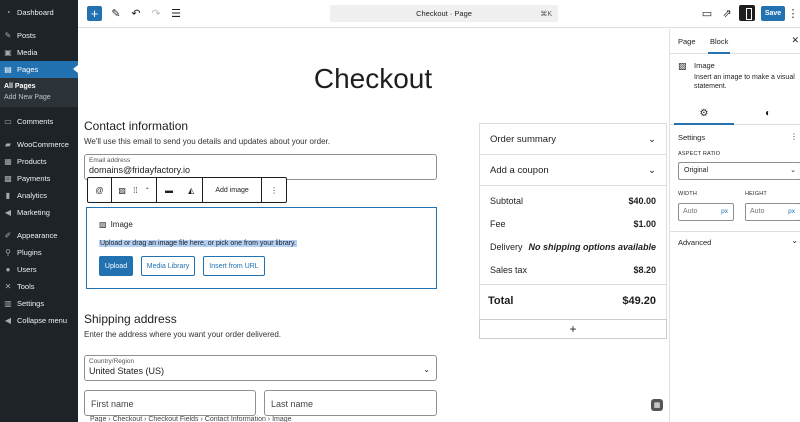 The width and height of the screenshot is (800, 422). Describe the element at coordinates (39, 320) in the screenshot. I see `sidebar-collapse-menu: ◀ Collapse menu` at that location.